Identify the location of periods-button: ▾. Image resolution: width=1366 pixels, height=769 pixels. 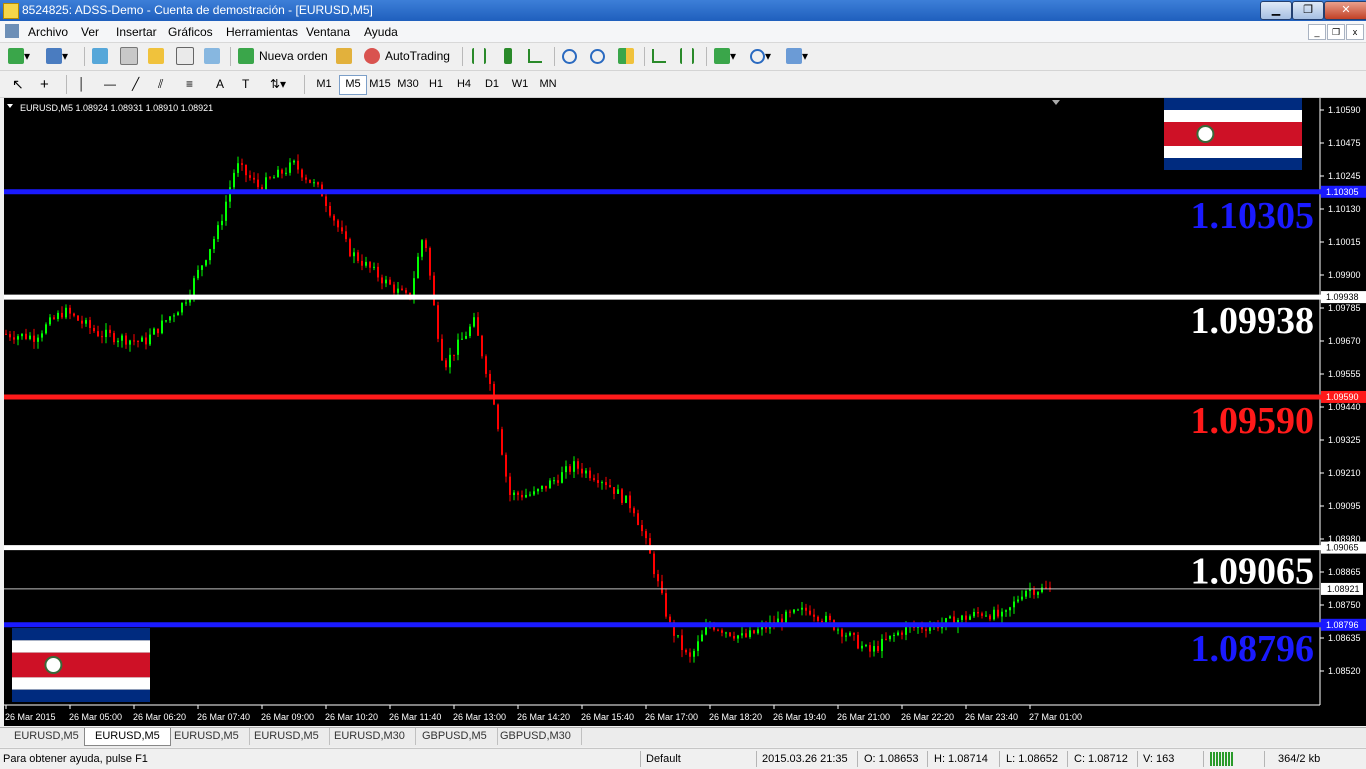
(760, 56).